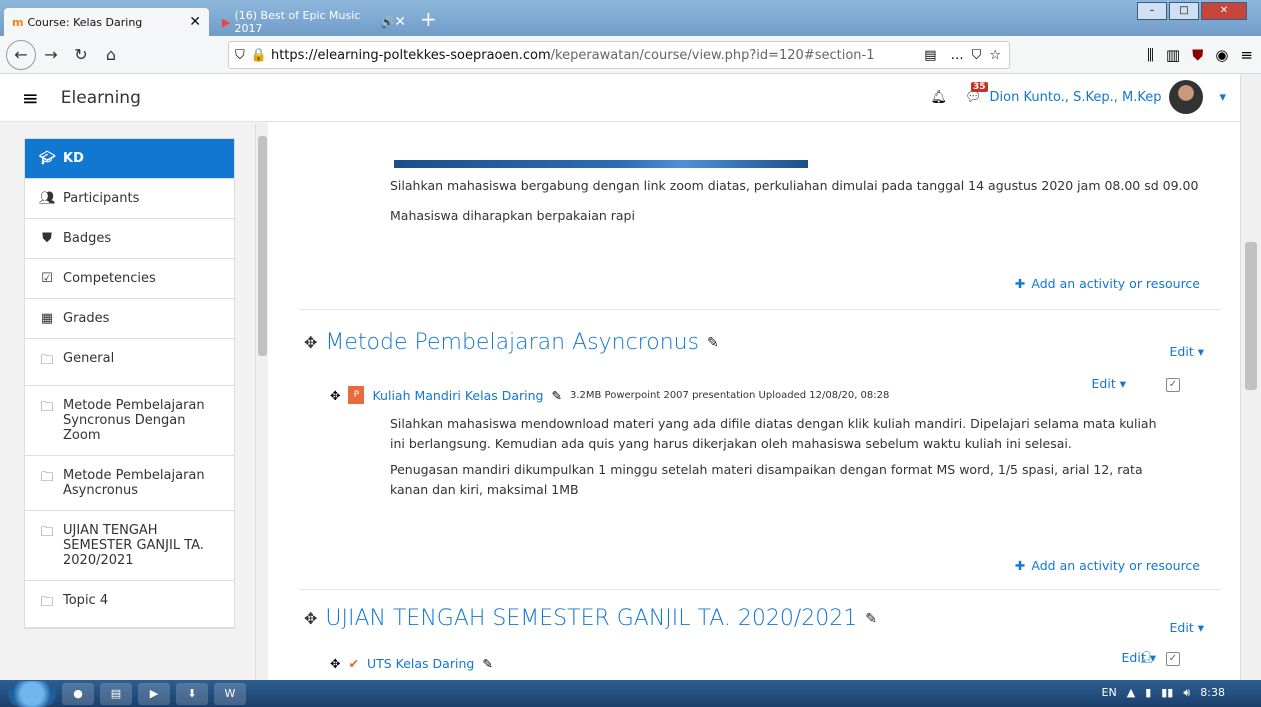 This screenshot has height=707, width=1261. I want to click on library-icon: ⫼, so click(1150, 55).